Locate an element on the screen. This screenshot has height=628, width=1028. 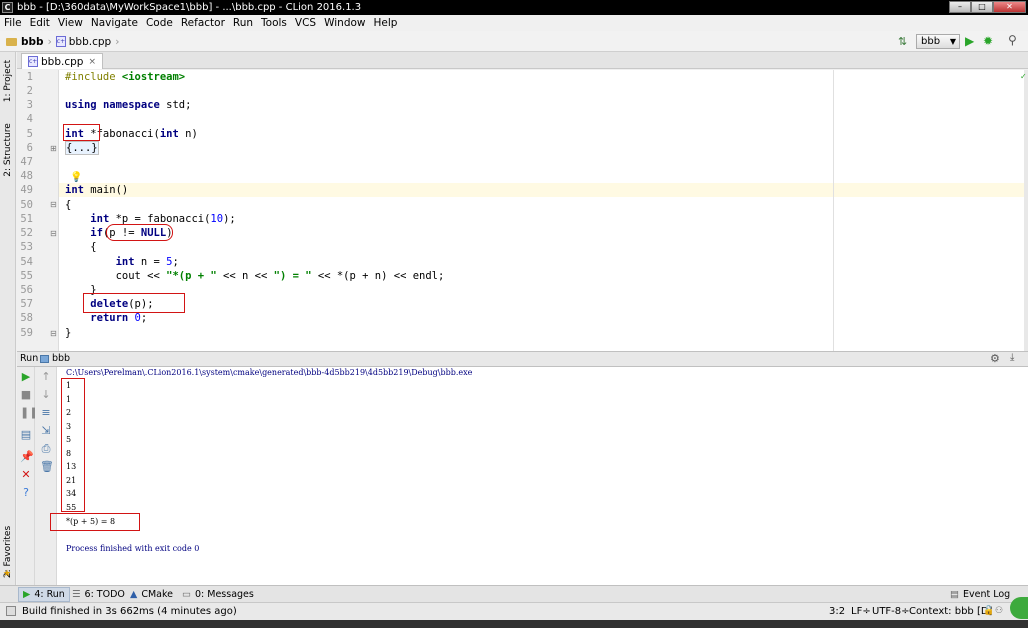
file-encoding: UTF-8÷ is located at coordinates (891, 611).